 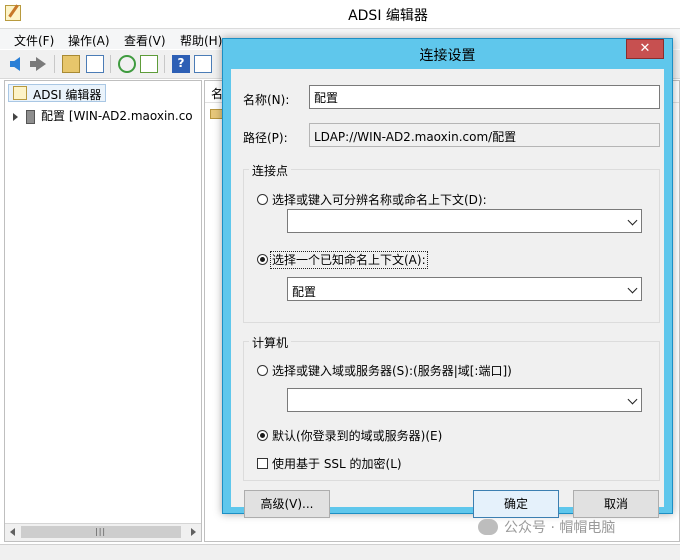 What do you see at coordinates (203, 64) in the screenshot?
I see `action-pane-icon` at bounding box center [203, 64].